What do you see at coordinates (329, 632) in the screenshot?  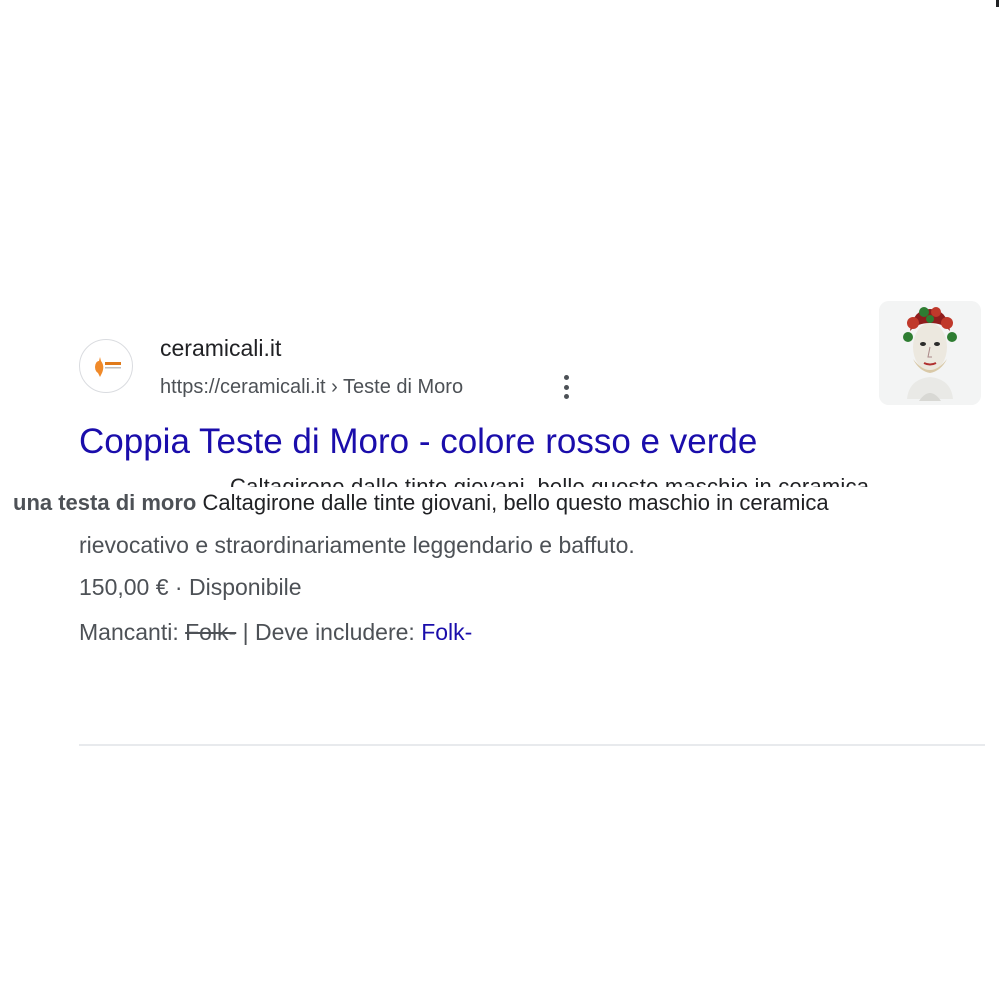 I see `must-include-label: | Deve includere:` at bounding box center [329, 632].